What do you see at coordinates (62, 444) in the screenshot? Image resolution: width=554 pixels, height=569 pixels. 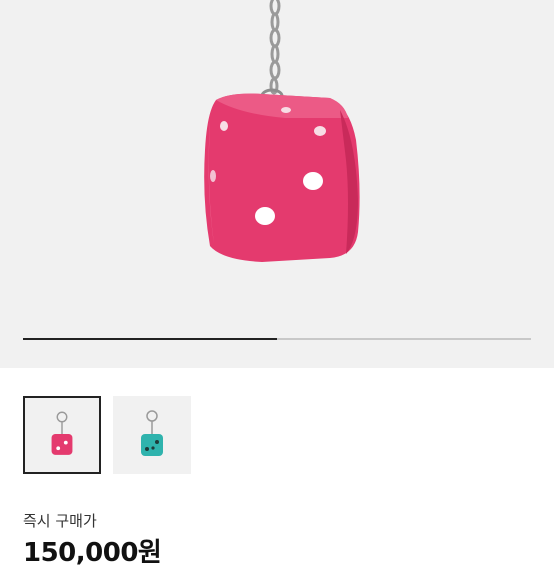 I see `thumb-pink-dice` at bounding box center [62, 444].